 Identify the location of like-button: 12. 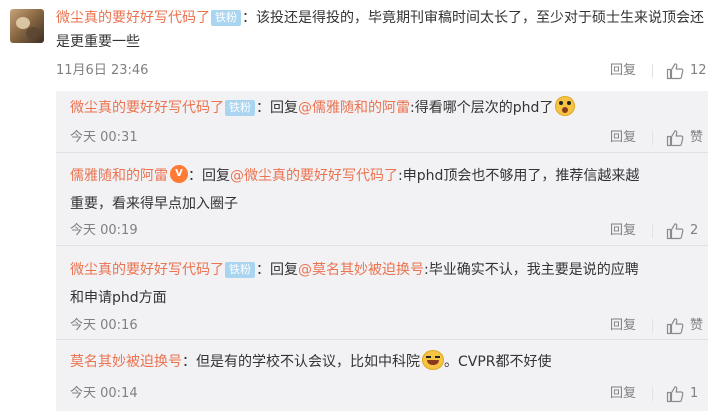
(688, 71).